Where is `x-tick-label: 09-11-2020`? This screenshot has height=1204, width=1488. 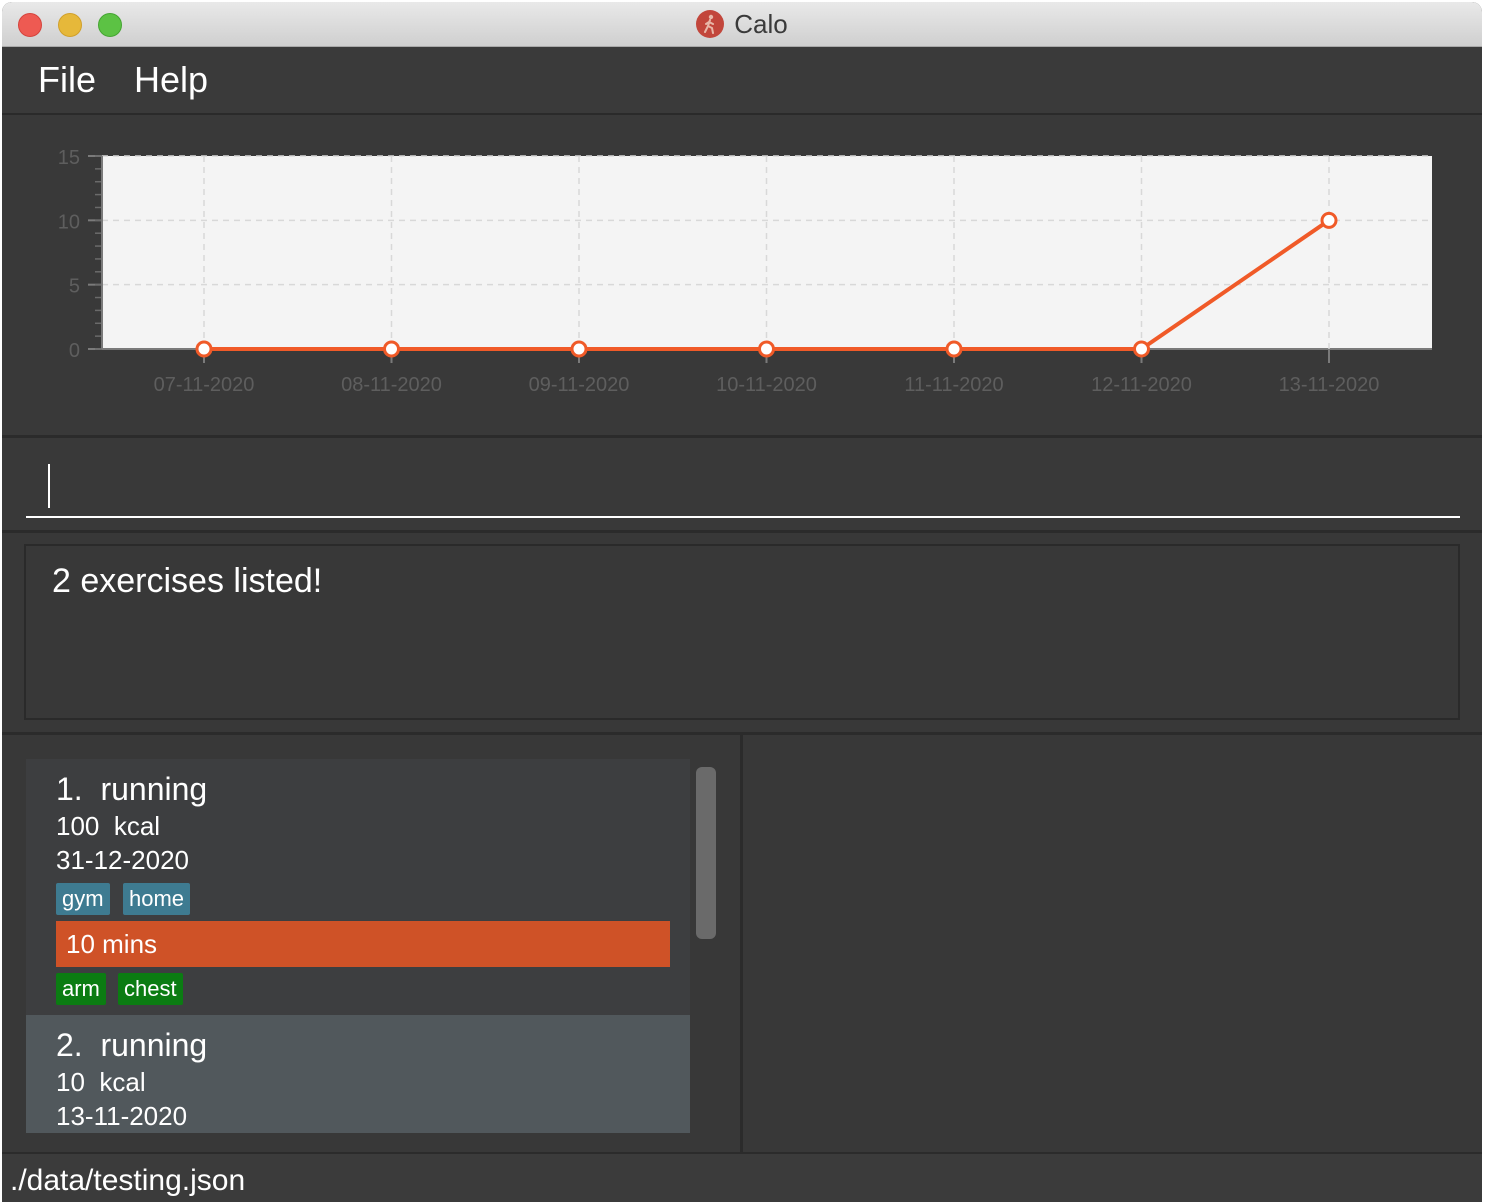
x-tick-label: 09-11-2020 is located at coordinates (579, 385).